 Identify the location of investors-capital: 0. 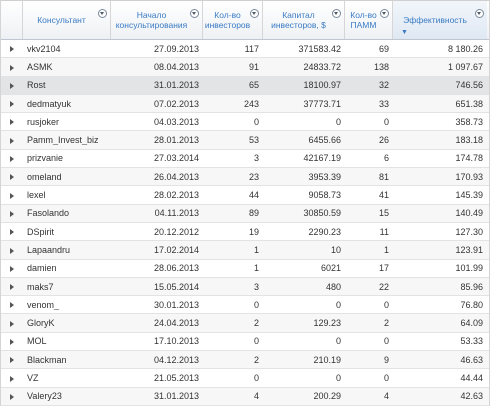
(338, 304).